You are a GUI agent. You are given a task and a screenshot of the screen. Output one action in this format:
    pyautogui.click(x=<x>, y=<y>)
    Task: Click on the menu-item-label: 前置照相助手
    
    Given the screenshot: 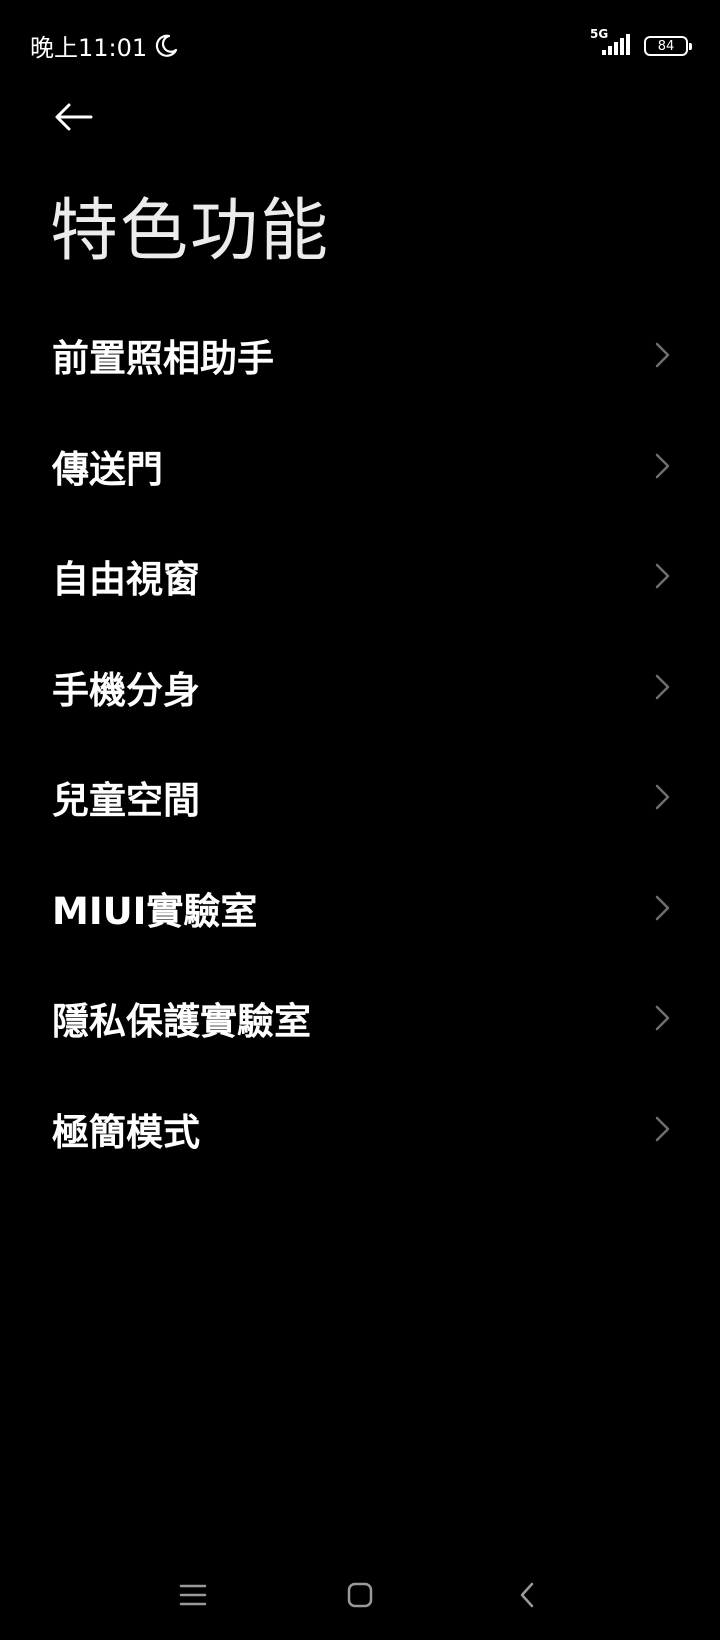 What is the action you would take?
    pyautogui.click(x=163, y=359)
    